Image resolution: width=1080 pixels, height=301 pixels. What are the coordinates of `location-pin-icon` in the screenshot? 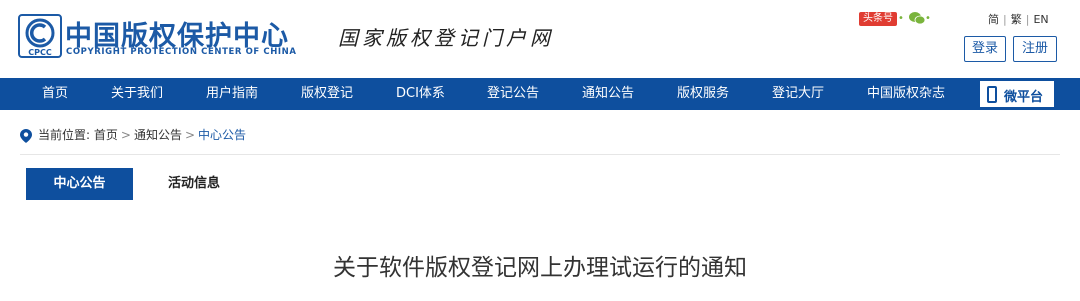 It's located at (26, 135).